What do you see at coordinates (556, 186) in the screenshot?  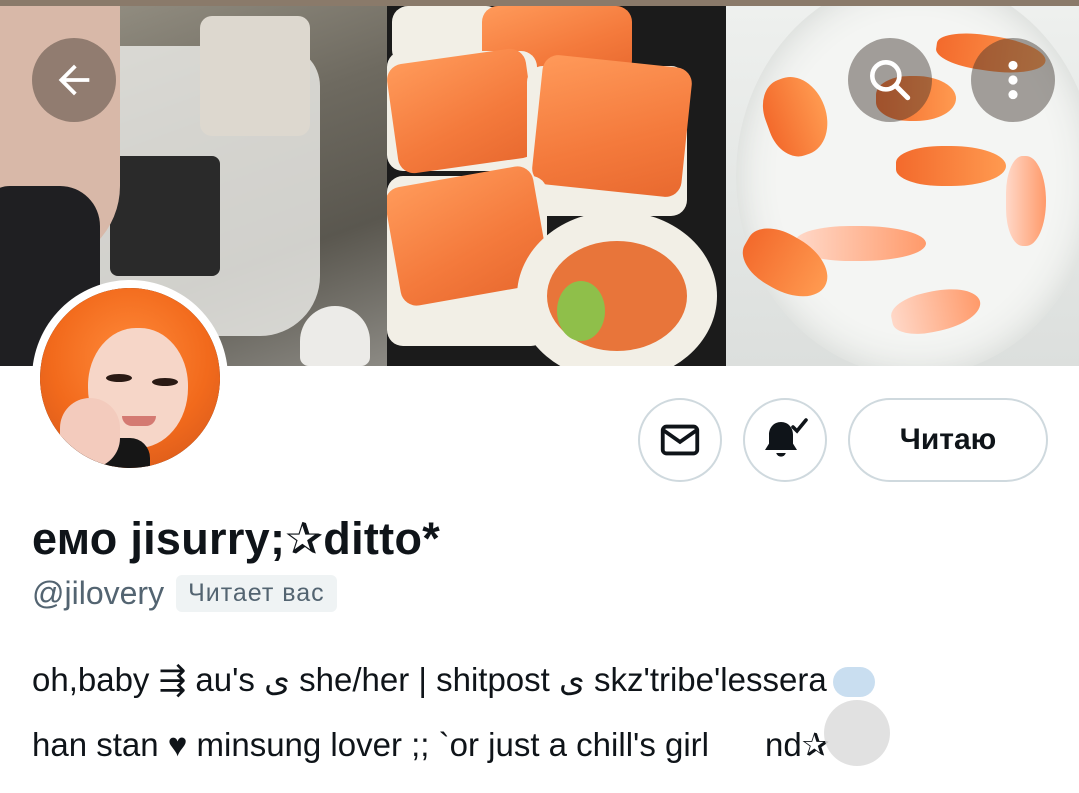 I see `banner-photo-sushi` at bounding box center [556, 186].